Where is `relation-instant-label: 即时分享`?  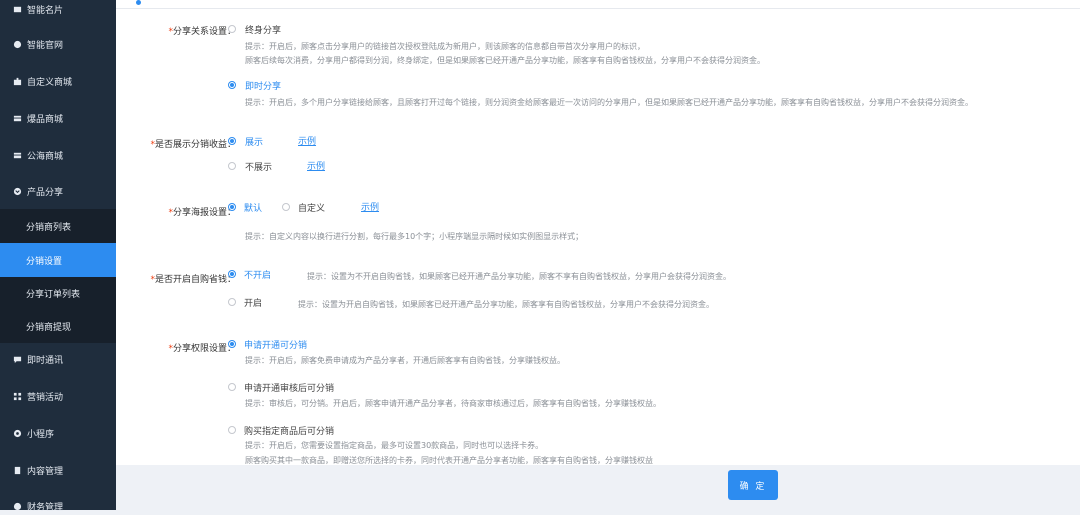
relation-instant-label: 即时分享 is located at coordinates (263, 87).